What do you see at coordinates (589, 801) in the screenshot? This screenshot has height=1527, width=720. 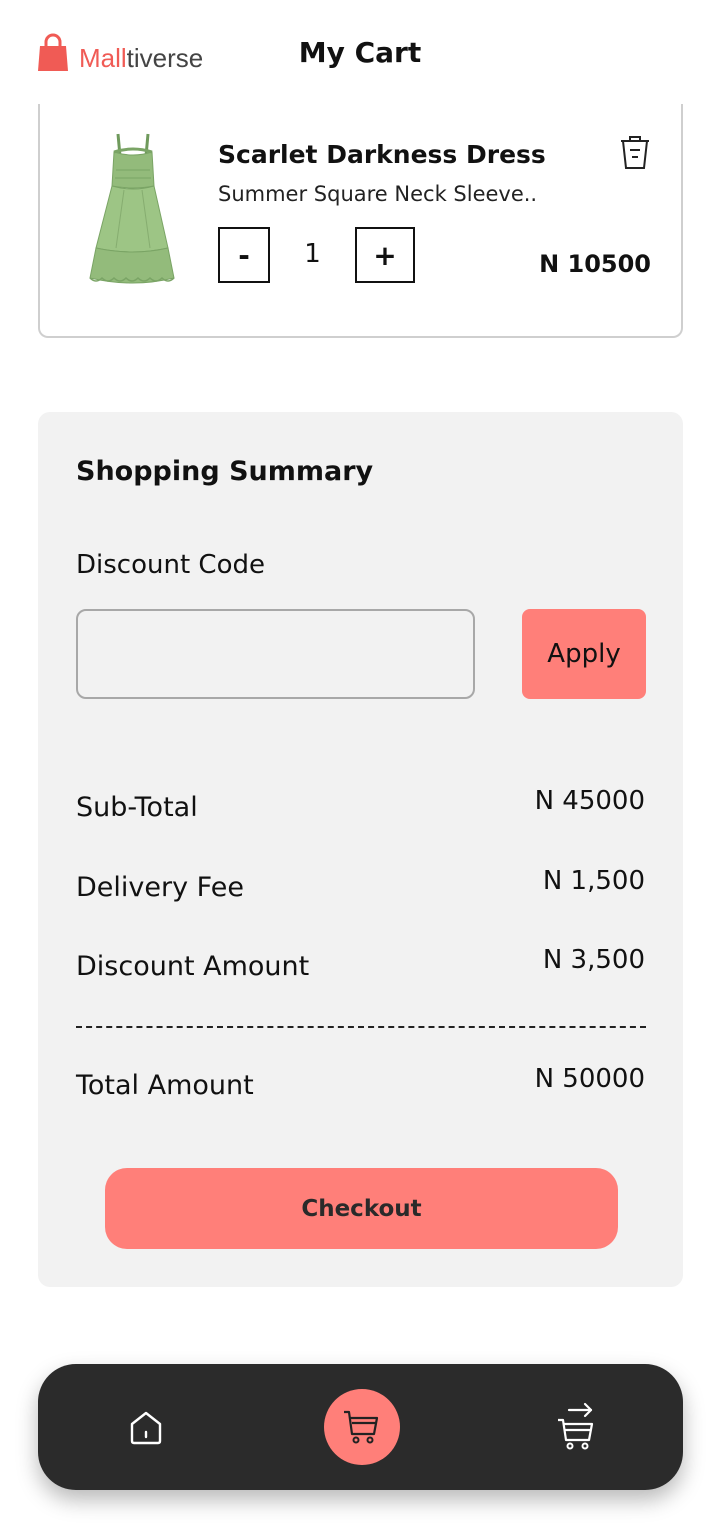 I see `subtotal-value: N 45000` at bounding box center [589, 801].